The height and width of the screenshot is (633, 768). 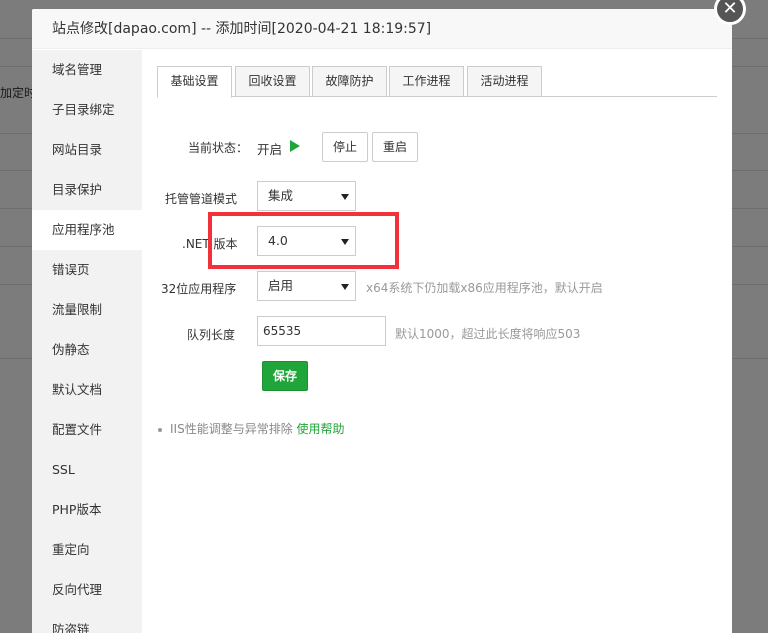 What do you see at coordinates (349, 81) in the screenshot?
I see `tab-failure-protection: 故障防护` at bounding box center [349, 81].